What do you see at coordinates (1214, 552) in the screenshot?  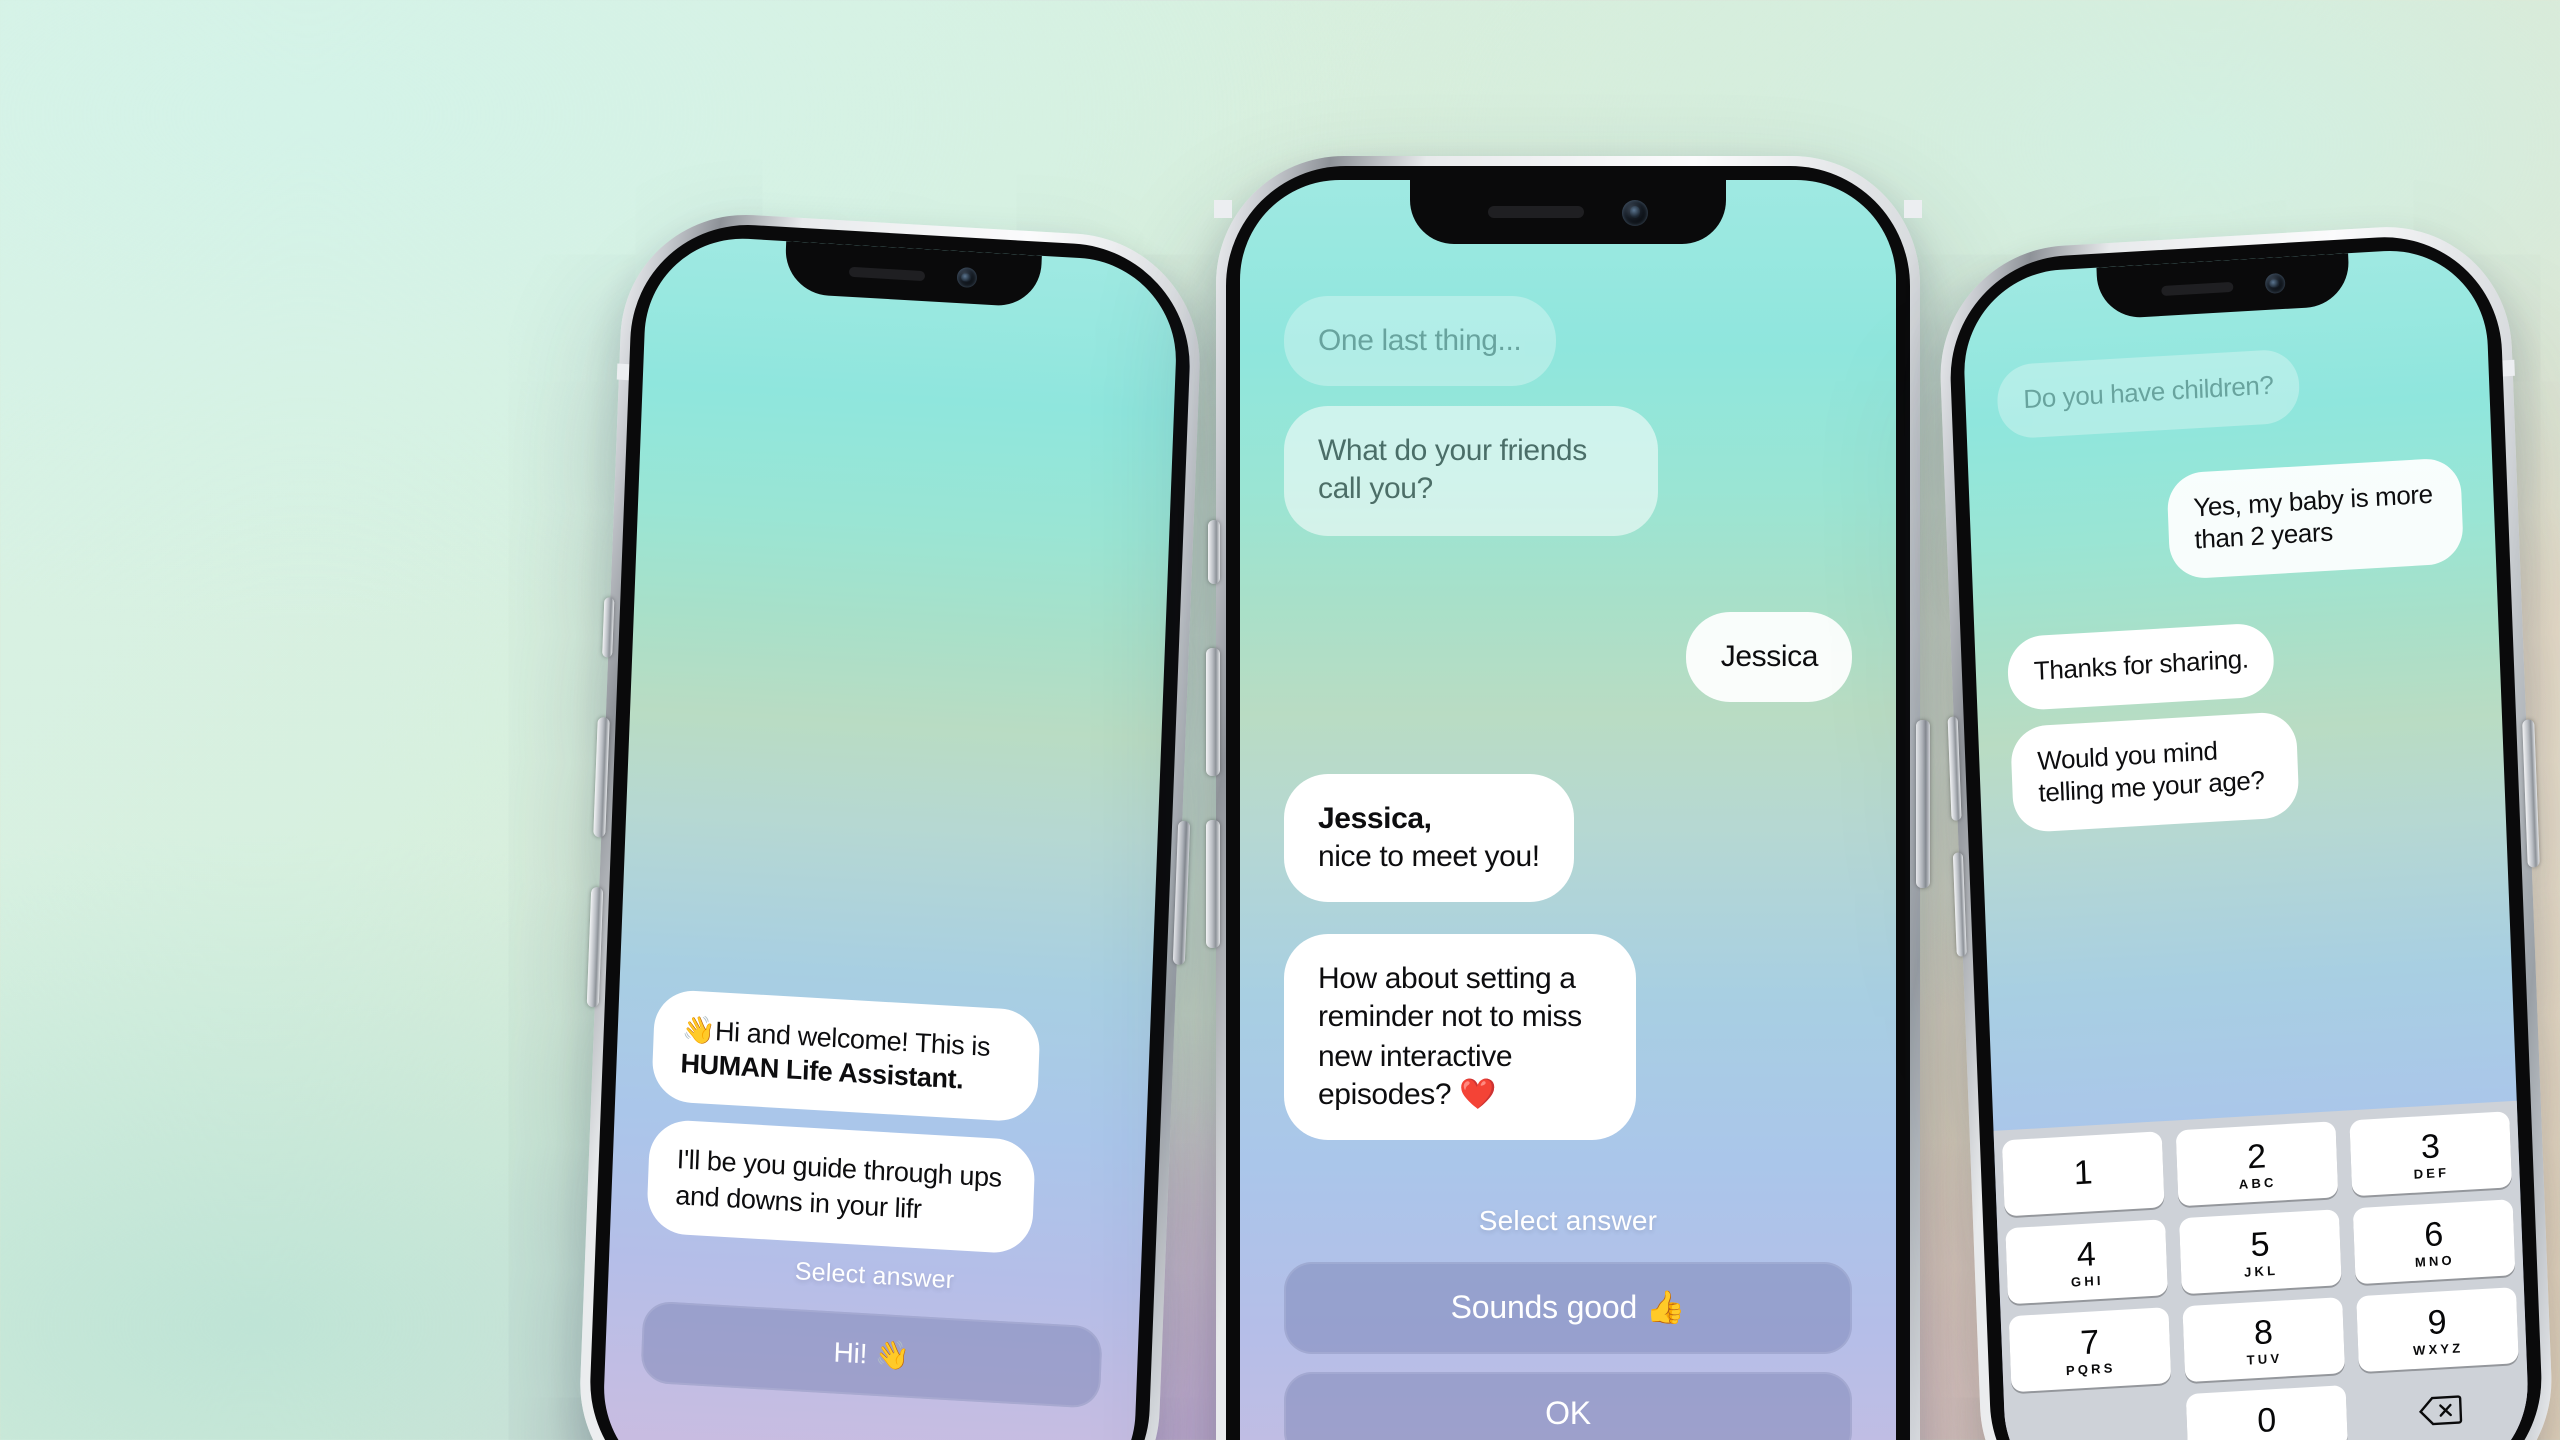 I see `mute-switch` at bounding box center [1214, 552].